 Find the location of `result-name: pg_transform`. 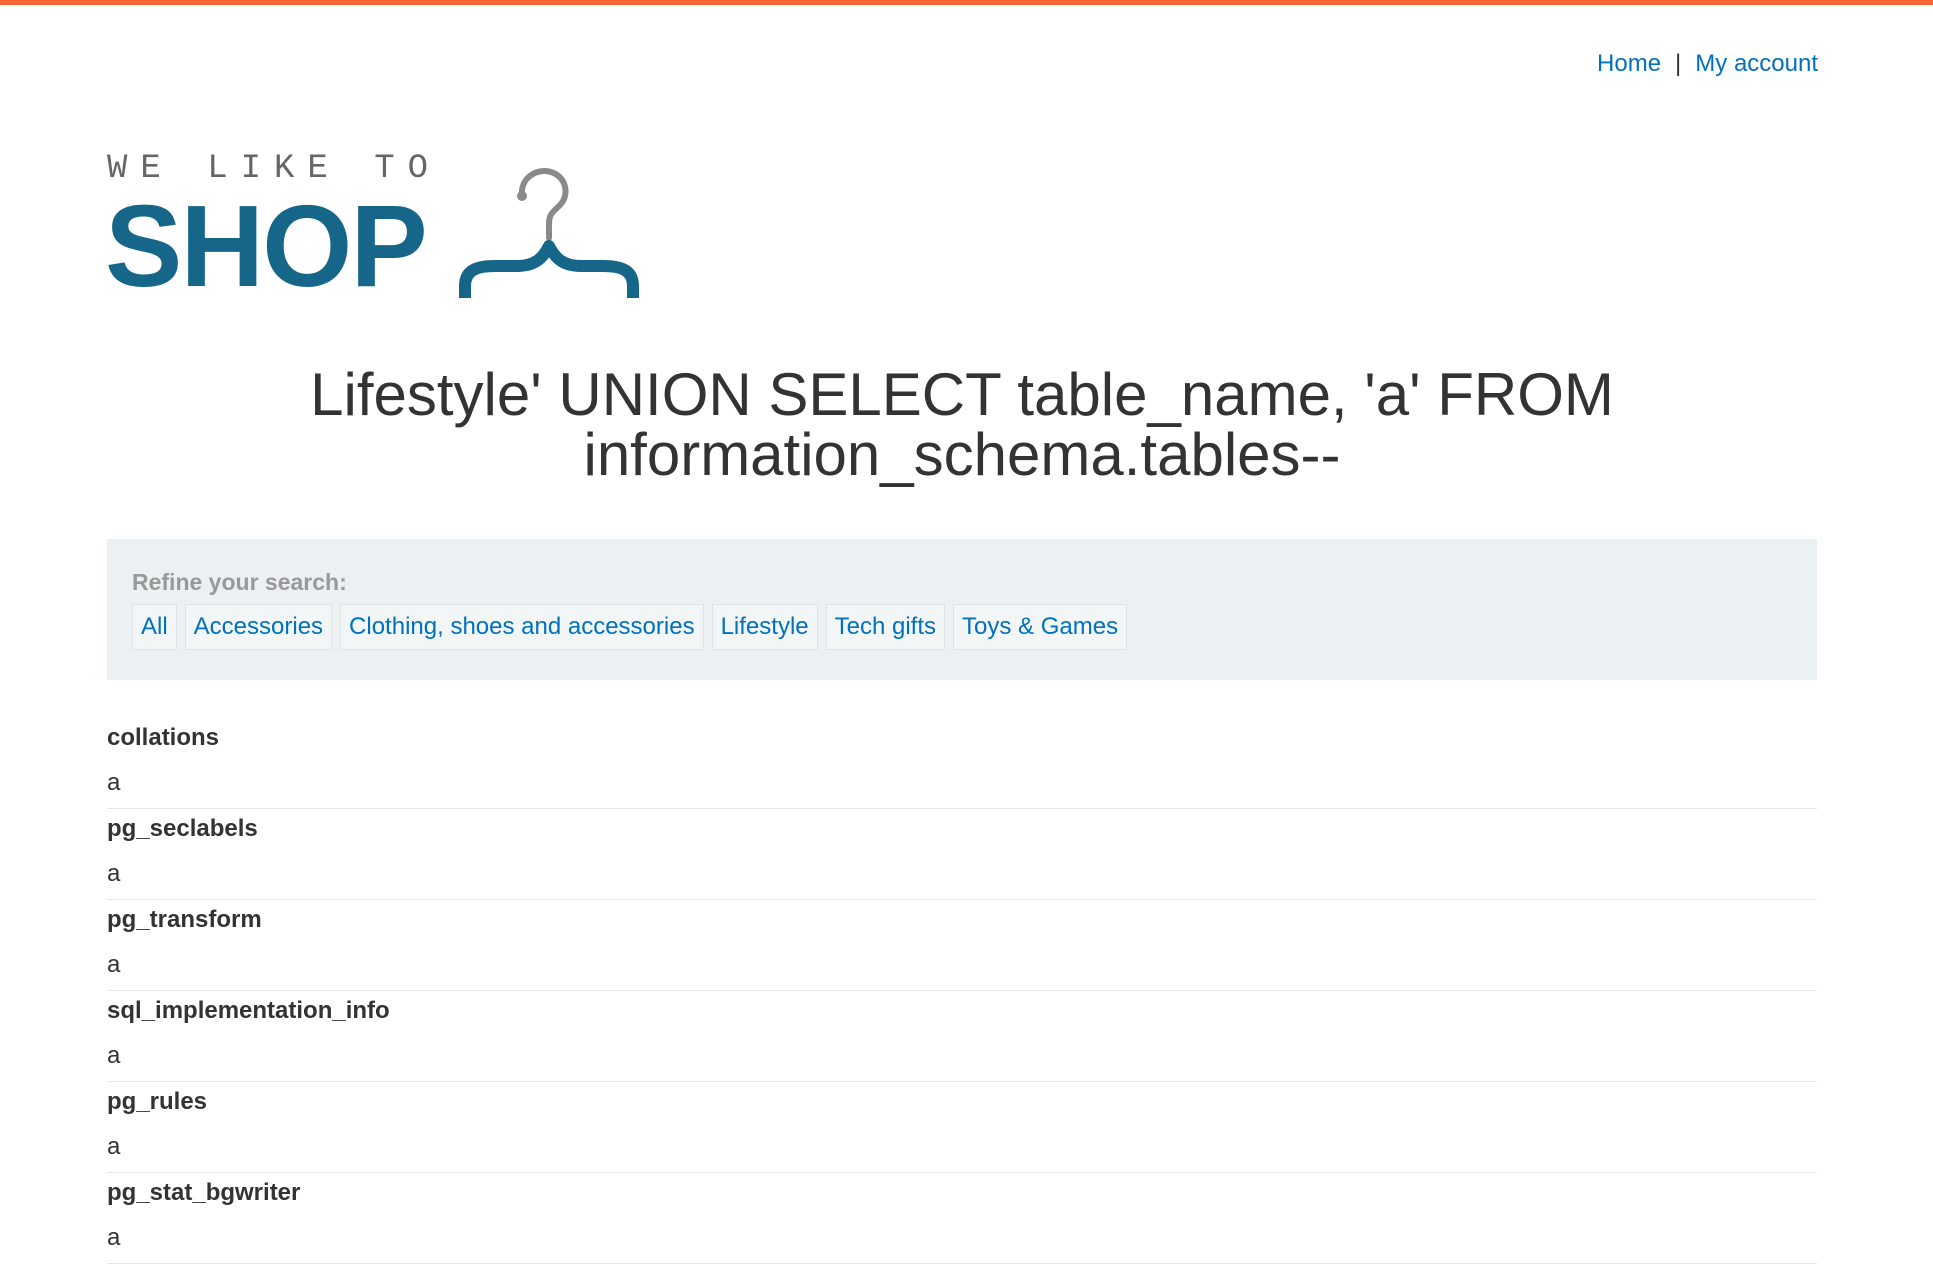

result-name: pg_transform is located at coordinates (184, 919).